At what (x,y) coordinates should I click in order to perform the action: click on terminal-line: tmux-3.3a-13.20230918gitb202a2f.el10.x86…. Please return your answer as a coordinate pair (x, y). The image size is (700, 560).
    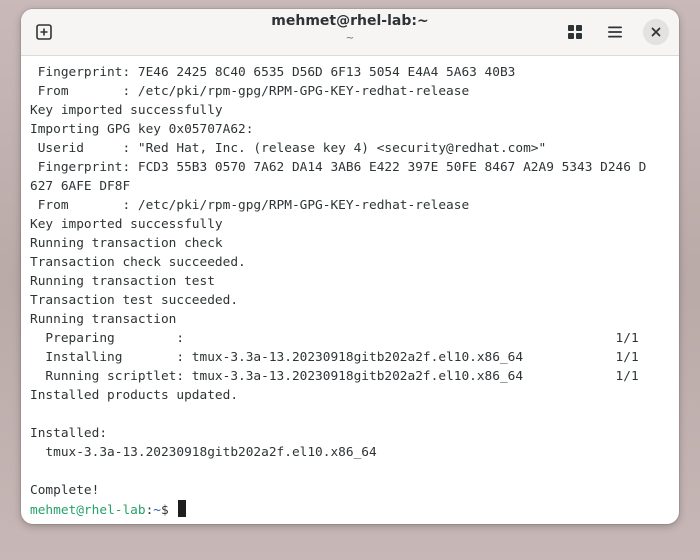
    Looking at the image, I should click on (203, 452).